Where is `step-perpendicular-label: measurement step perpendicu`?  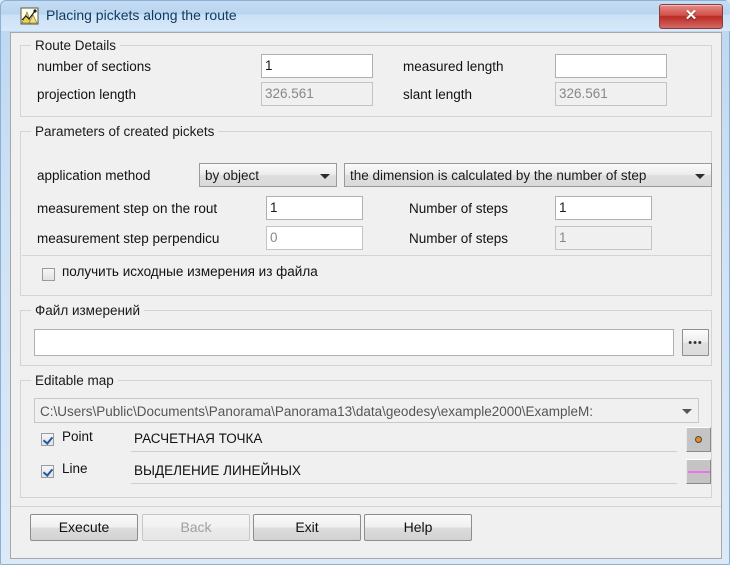 step-perpendicular-label: measurement step perpendicu is located at coordinates (128, 238).